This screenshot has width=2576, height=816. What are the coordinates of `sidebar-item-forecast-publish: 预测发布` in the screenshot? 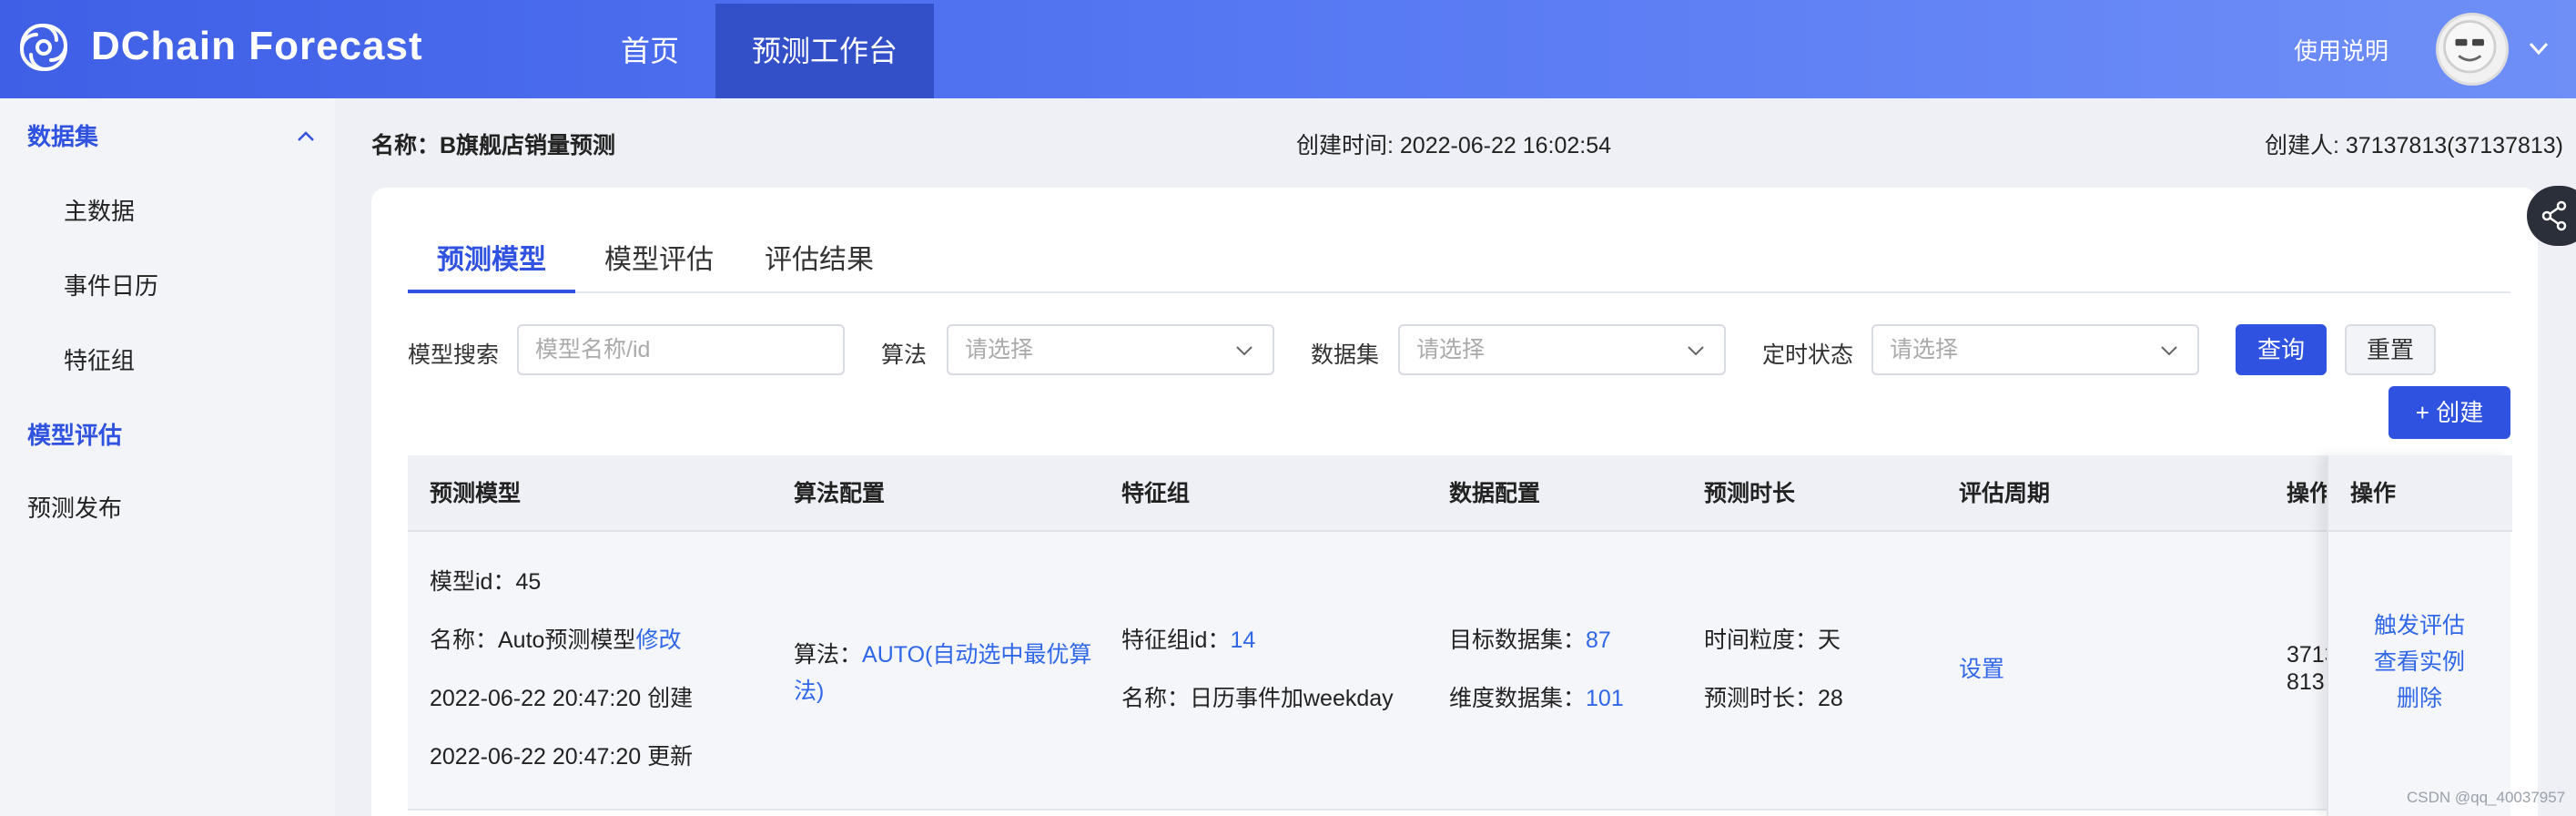 It's located at (167, 508).